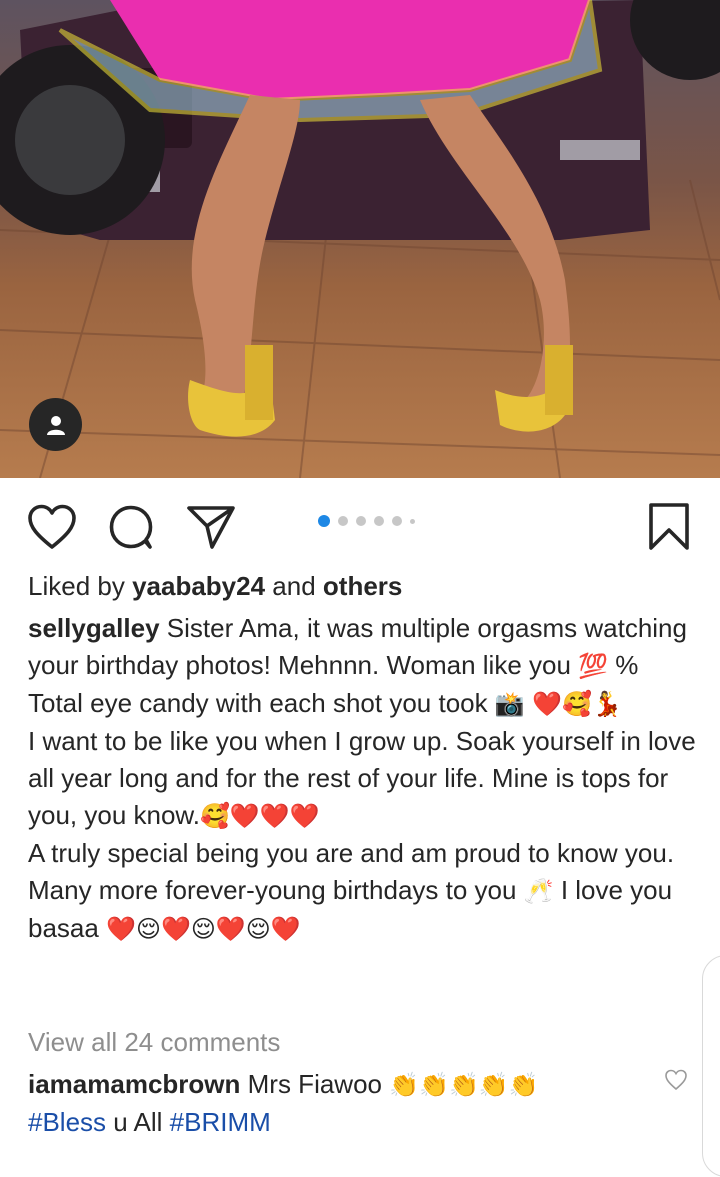  Describe the element at coordinates (76, 586) in the screenshot. I see `likes-prefix: Liked by` at that location.